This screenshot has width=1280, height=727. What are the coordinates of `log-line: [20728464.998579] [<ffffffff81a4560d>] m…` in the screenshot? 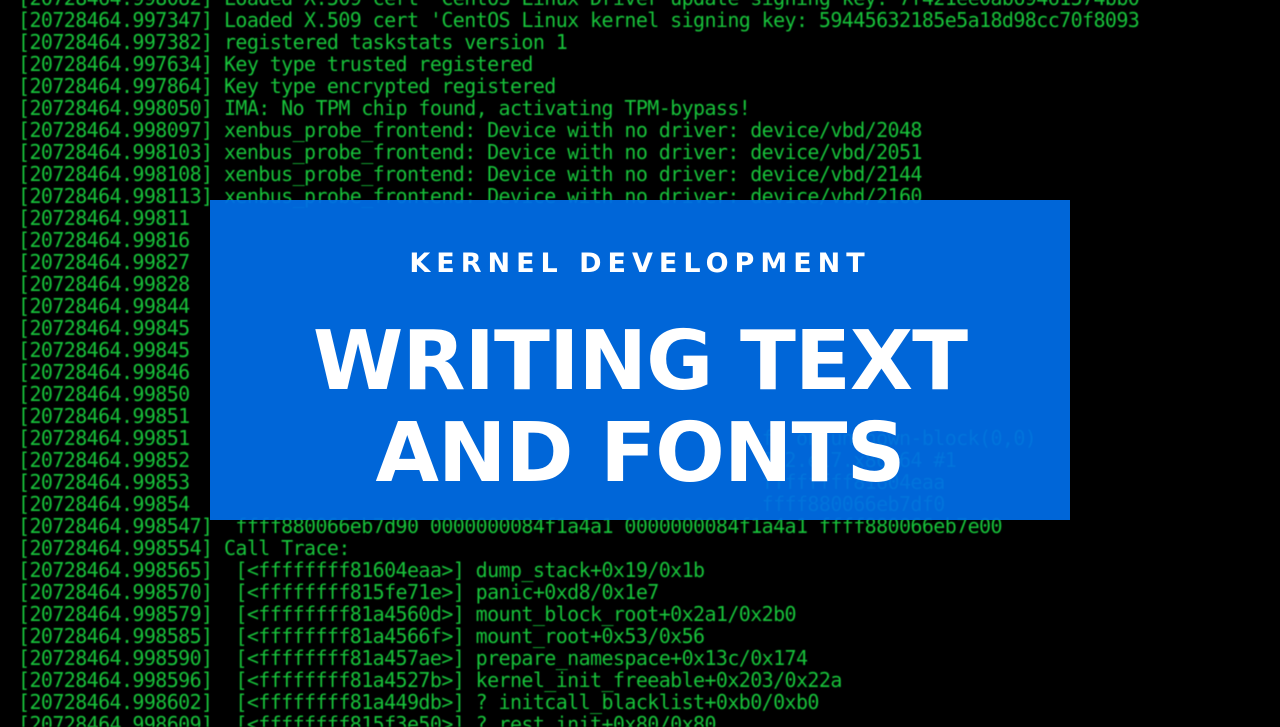 It's located at (407, 614).